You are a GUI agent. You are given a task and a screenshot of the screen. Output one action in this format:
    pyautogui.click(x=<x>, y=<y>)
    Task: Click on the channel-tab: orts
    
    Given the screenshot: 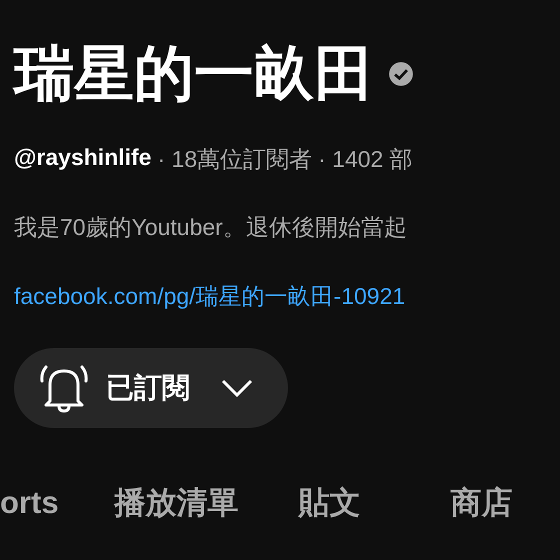 What is the action you would take?
    pyautogui.click(x=29, y=503)
    